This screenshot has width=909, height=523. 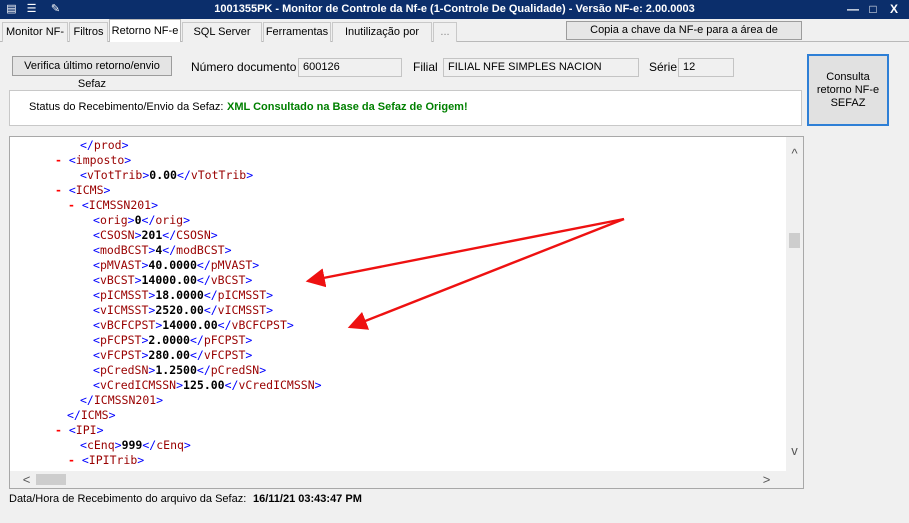 I want to click on scroll-up-icon: ^, so click(x=794, y=153).